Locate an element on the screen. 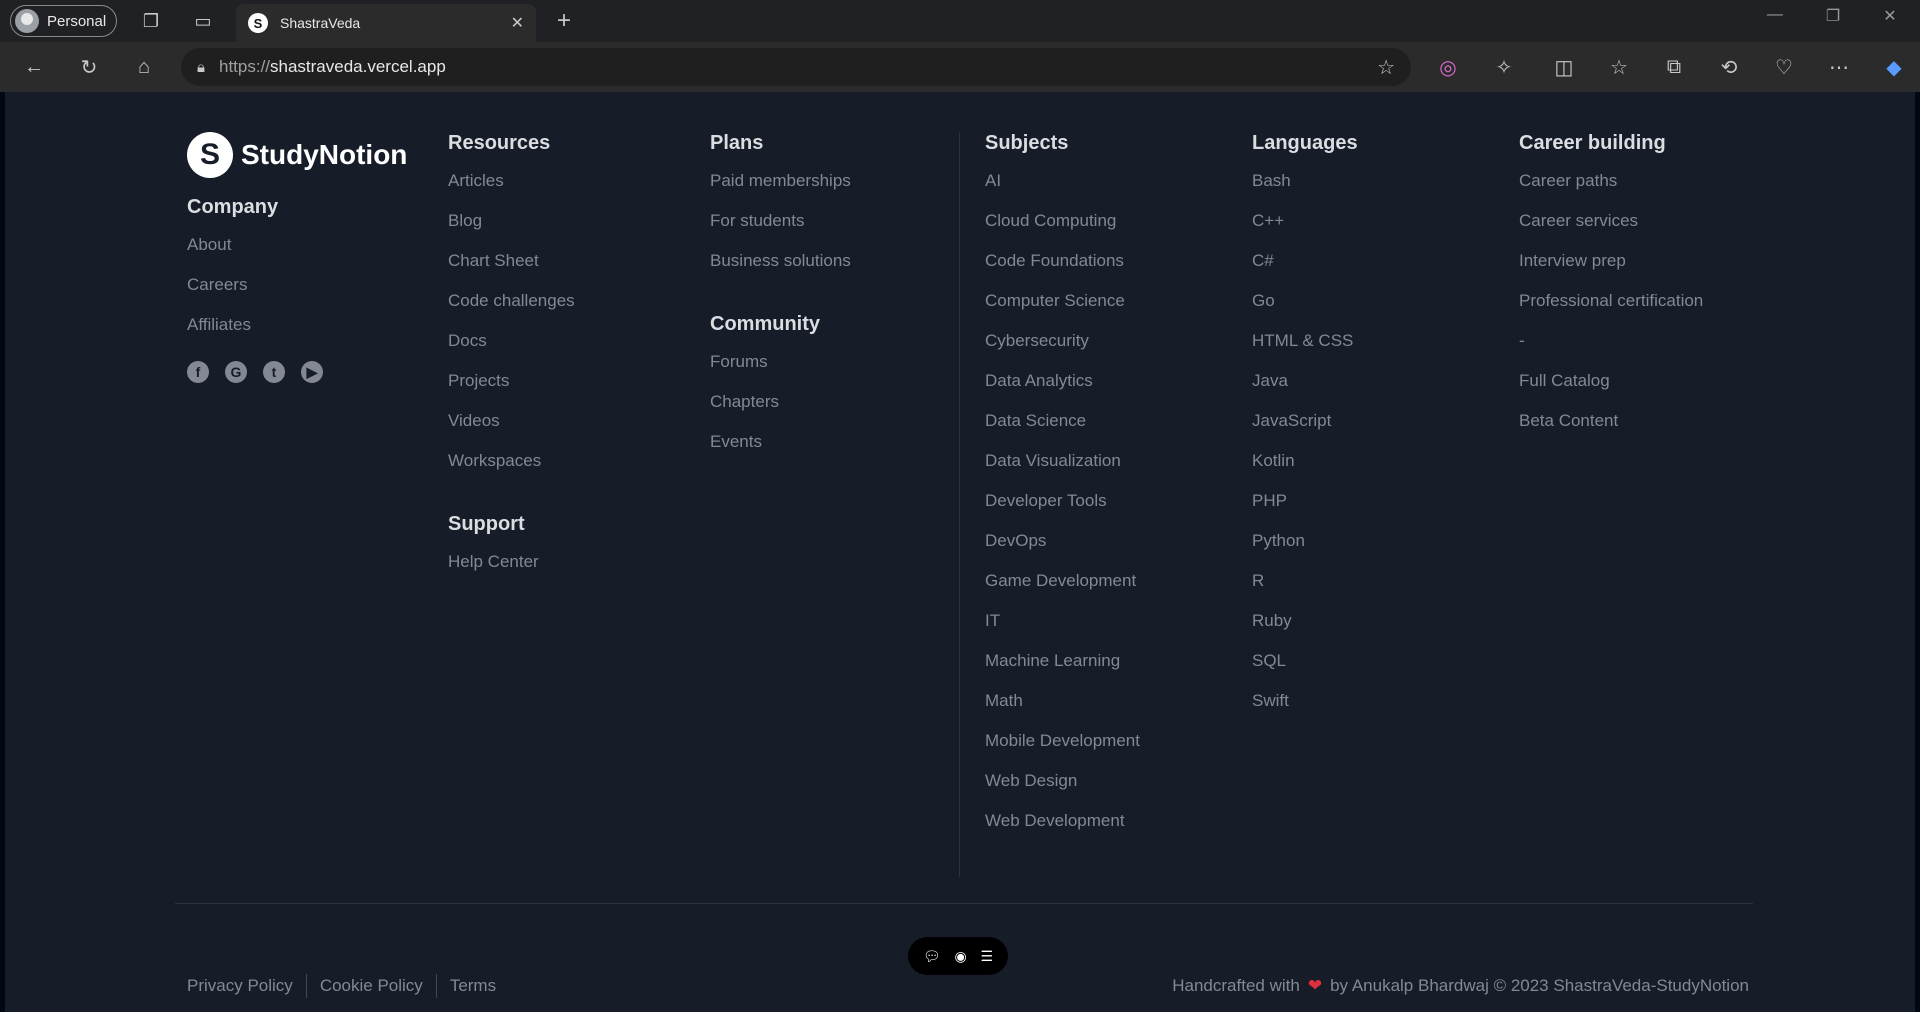 The width and height of the screenshot is (1920, 1012). history-icon: ⟲ is located at coordinates (1729, 67).